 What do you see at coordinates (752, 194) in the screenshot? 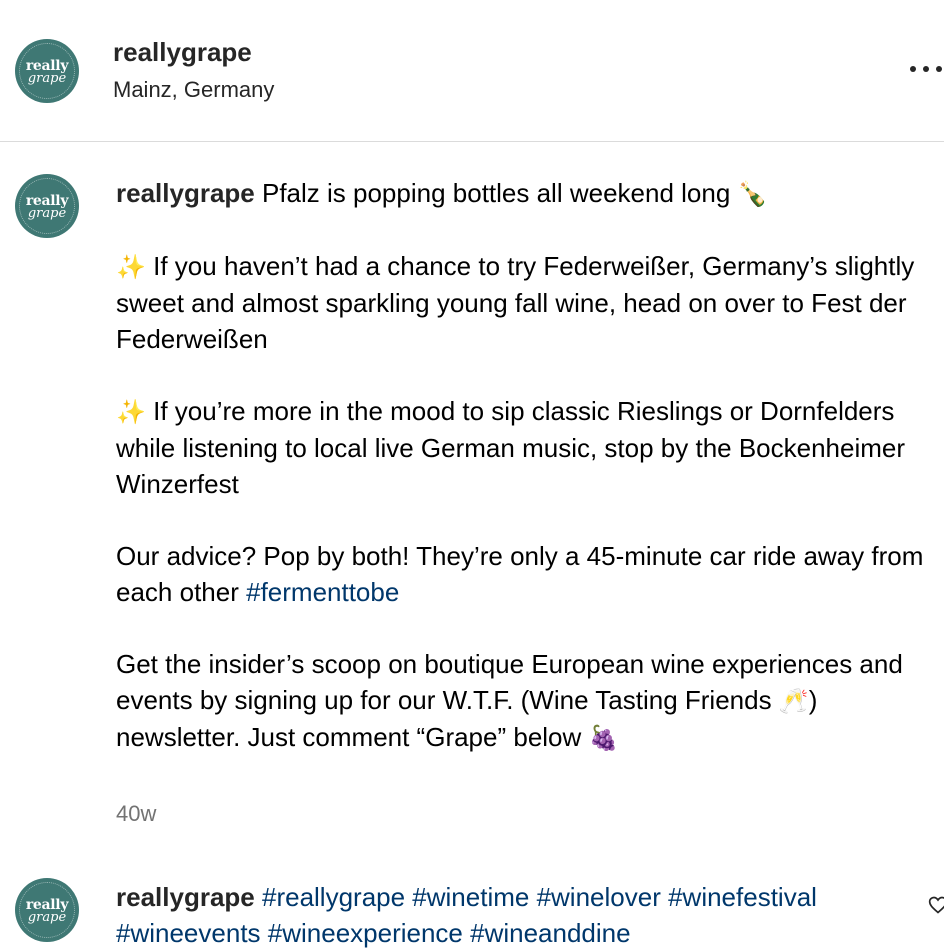
I see `bottle-emoji: 🍾` at bounding box center [752, 194].